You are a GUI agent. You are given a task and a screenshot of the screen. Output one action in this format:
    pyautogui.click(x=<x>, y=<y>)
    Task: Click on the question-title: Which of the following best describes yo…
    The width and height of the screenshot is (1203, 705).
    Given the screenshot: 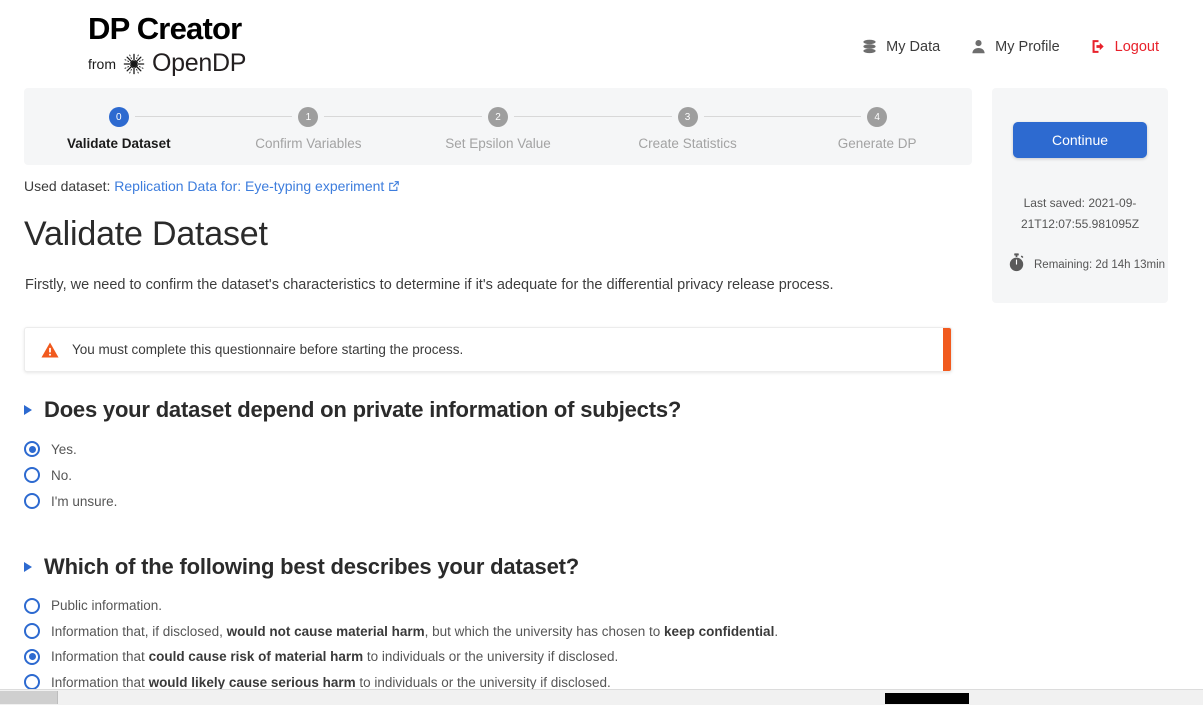 What is the action you would take?
    pyautogui.click(x=311, y=566)
    